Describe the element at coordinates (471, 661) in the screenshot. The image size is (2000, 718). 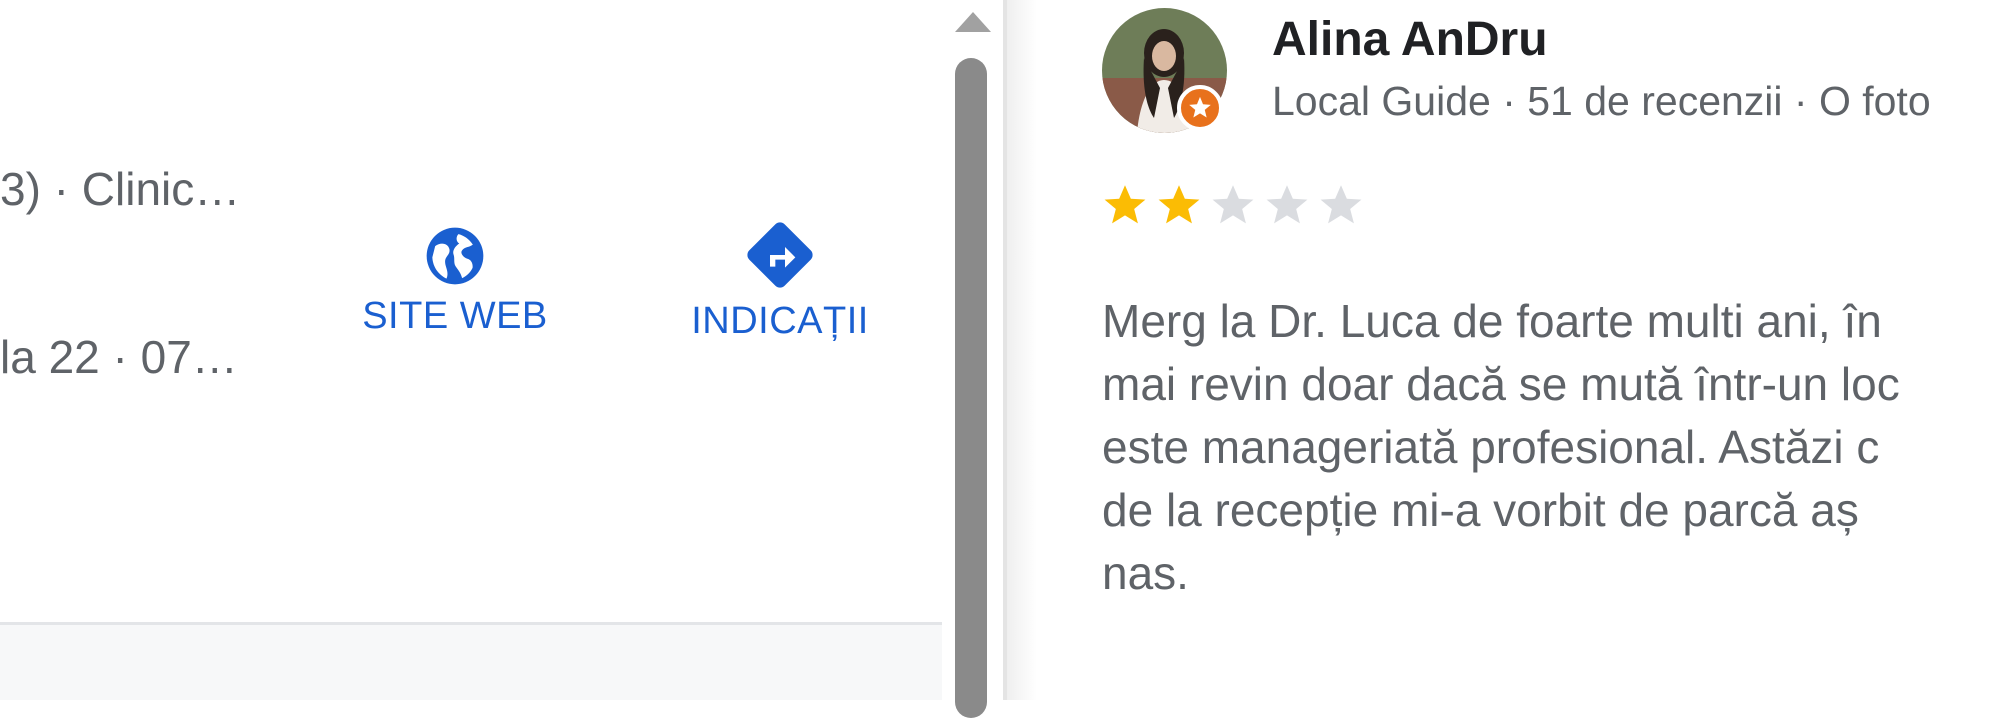
I see `panel-section-divider` at that location.